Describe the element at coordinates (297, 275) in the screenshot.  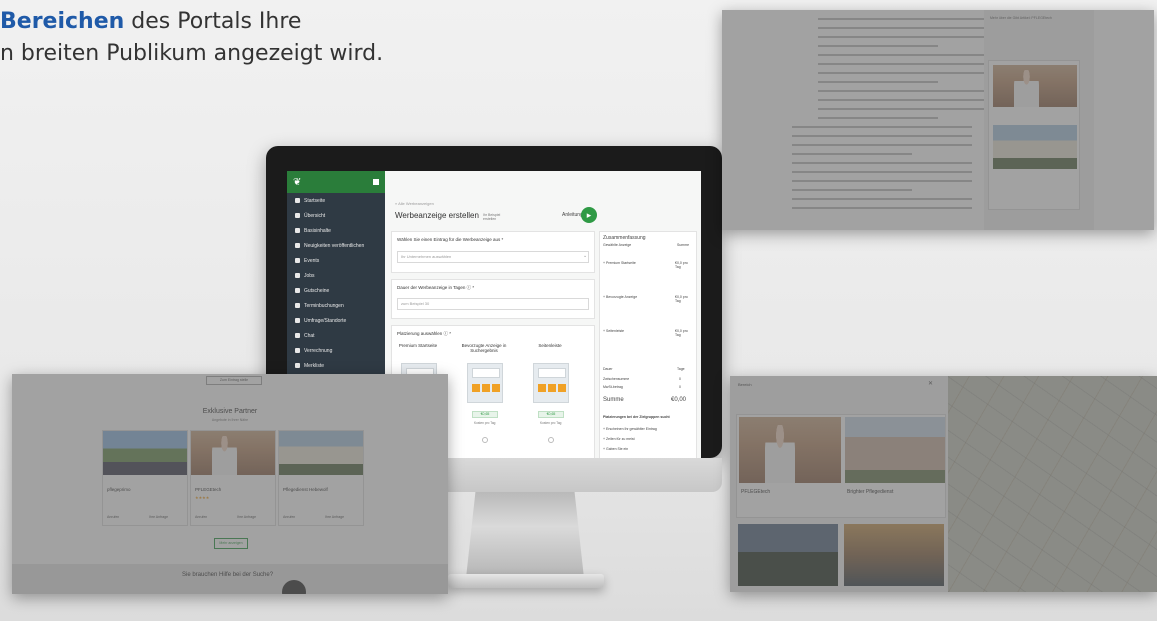
I see `briefcase-icon` at that location.